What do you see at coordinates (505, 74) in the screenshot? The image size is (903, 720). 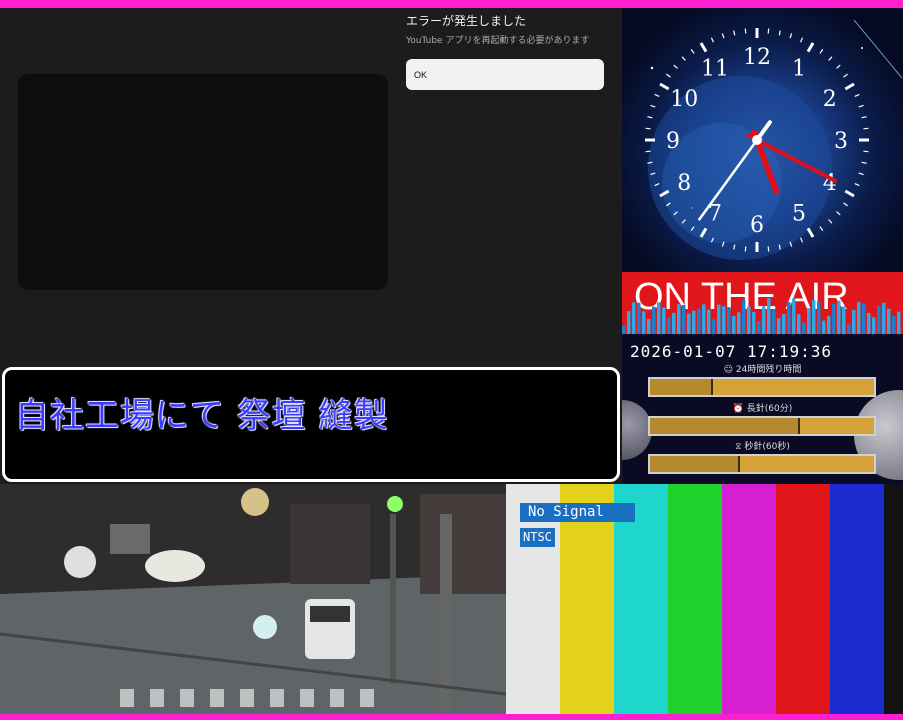 I see `ok-button: OK` at bounding box center [505, 74].